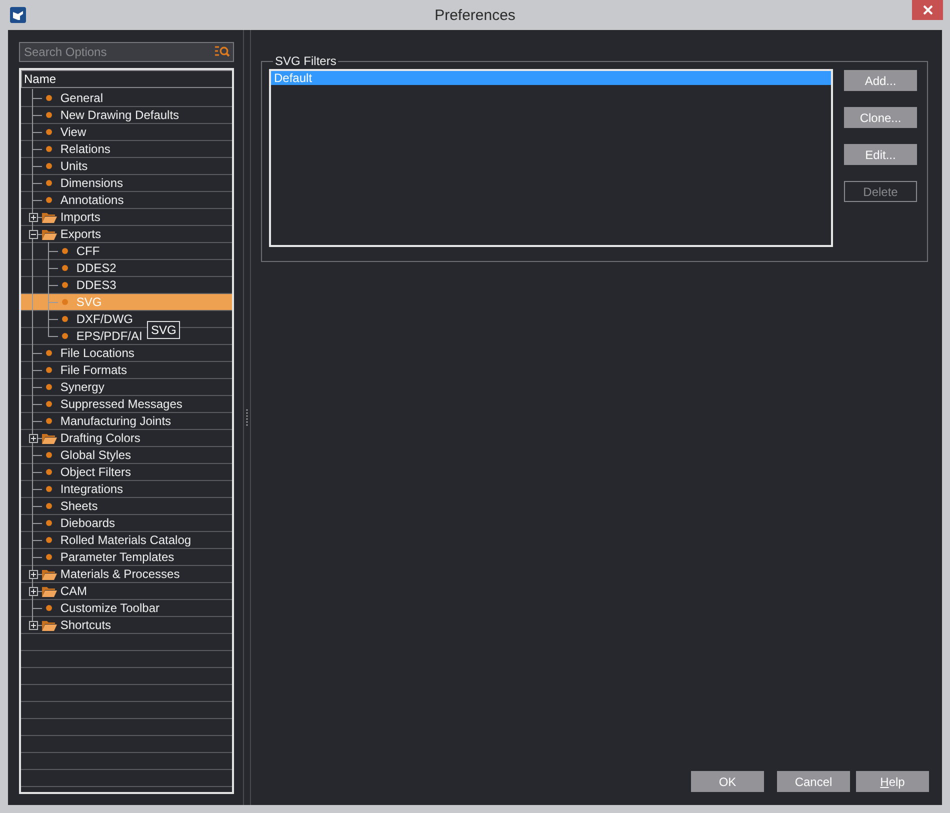  What do you see at coordinates (126, 557) in the screenshot?
I see `tree-item: Parameter Templates` at bounding box center [126, 557].